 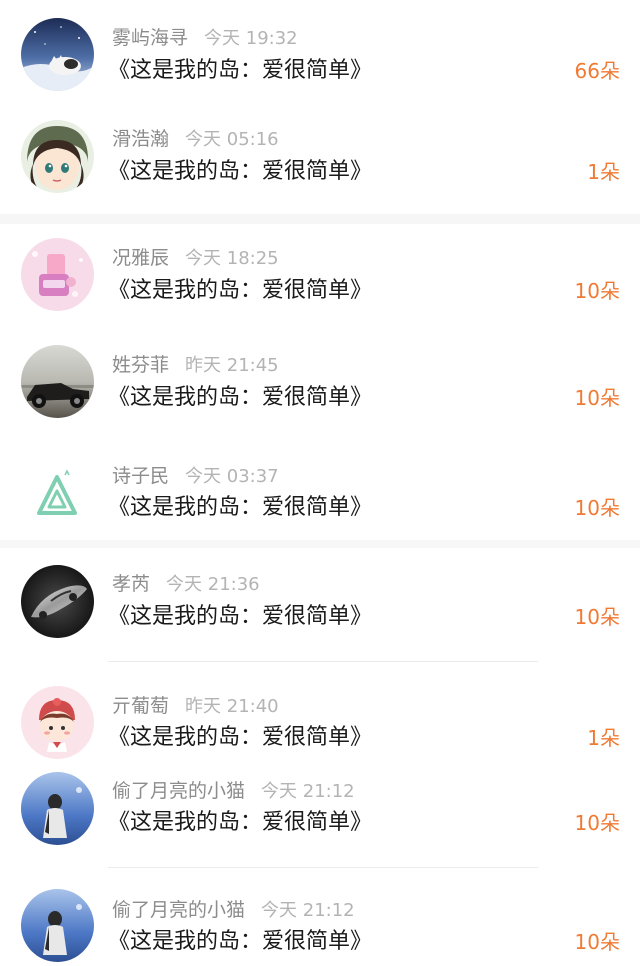 I want to click on cartoon-kid-avatar, so click(x=57, y=722).